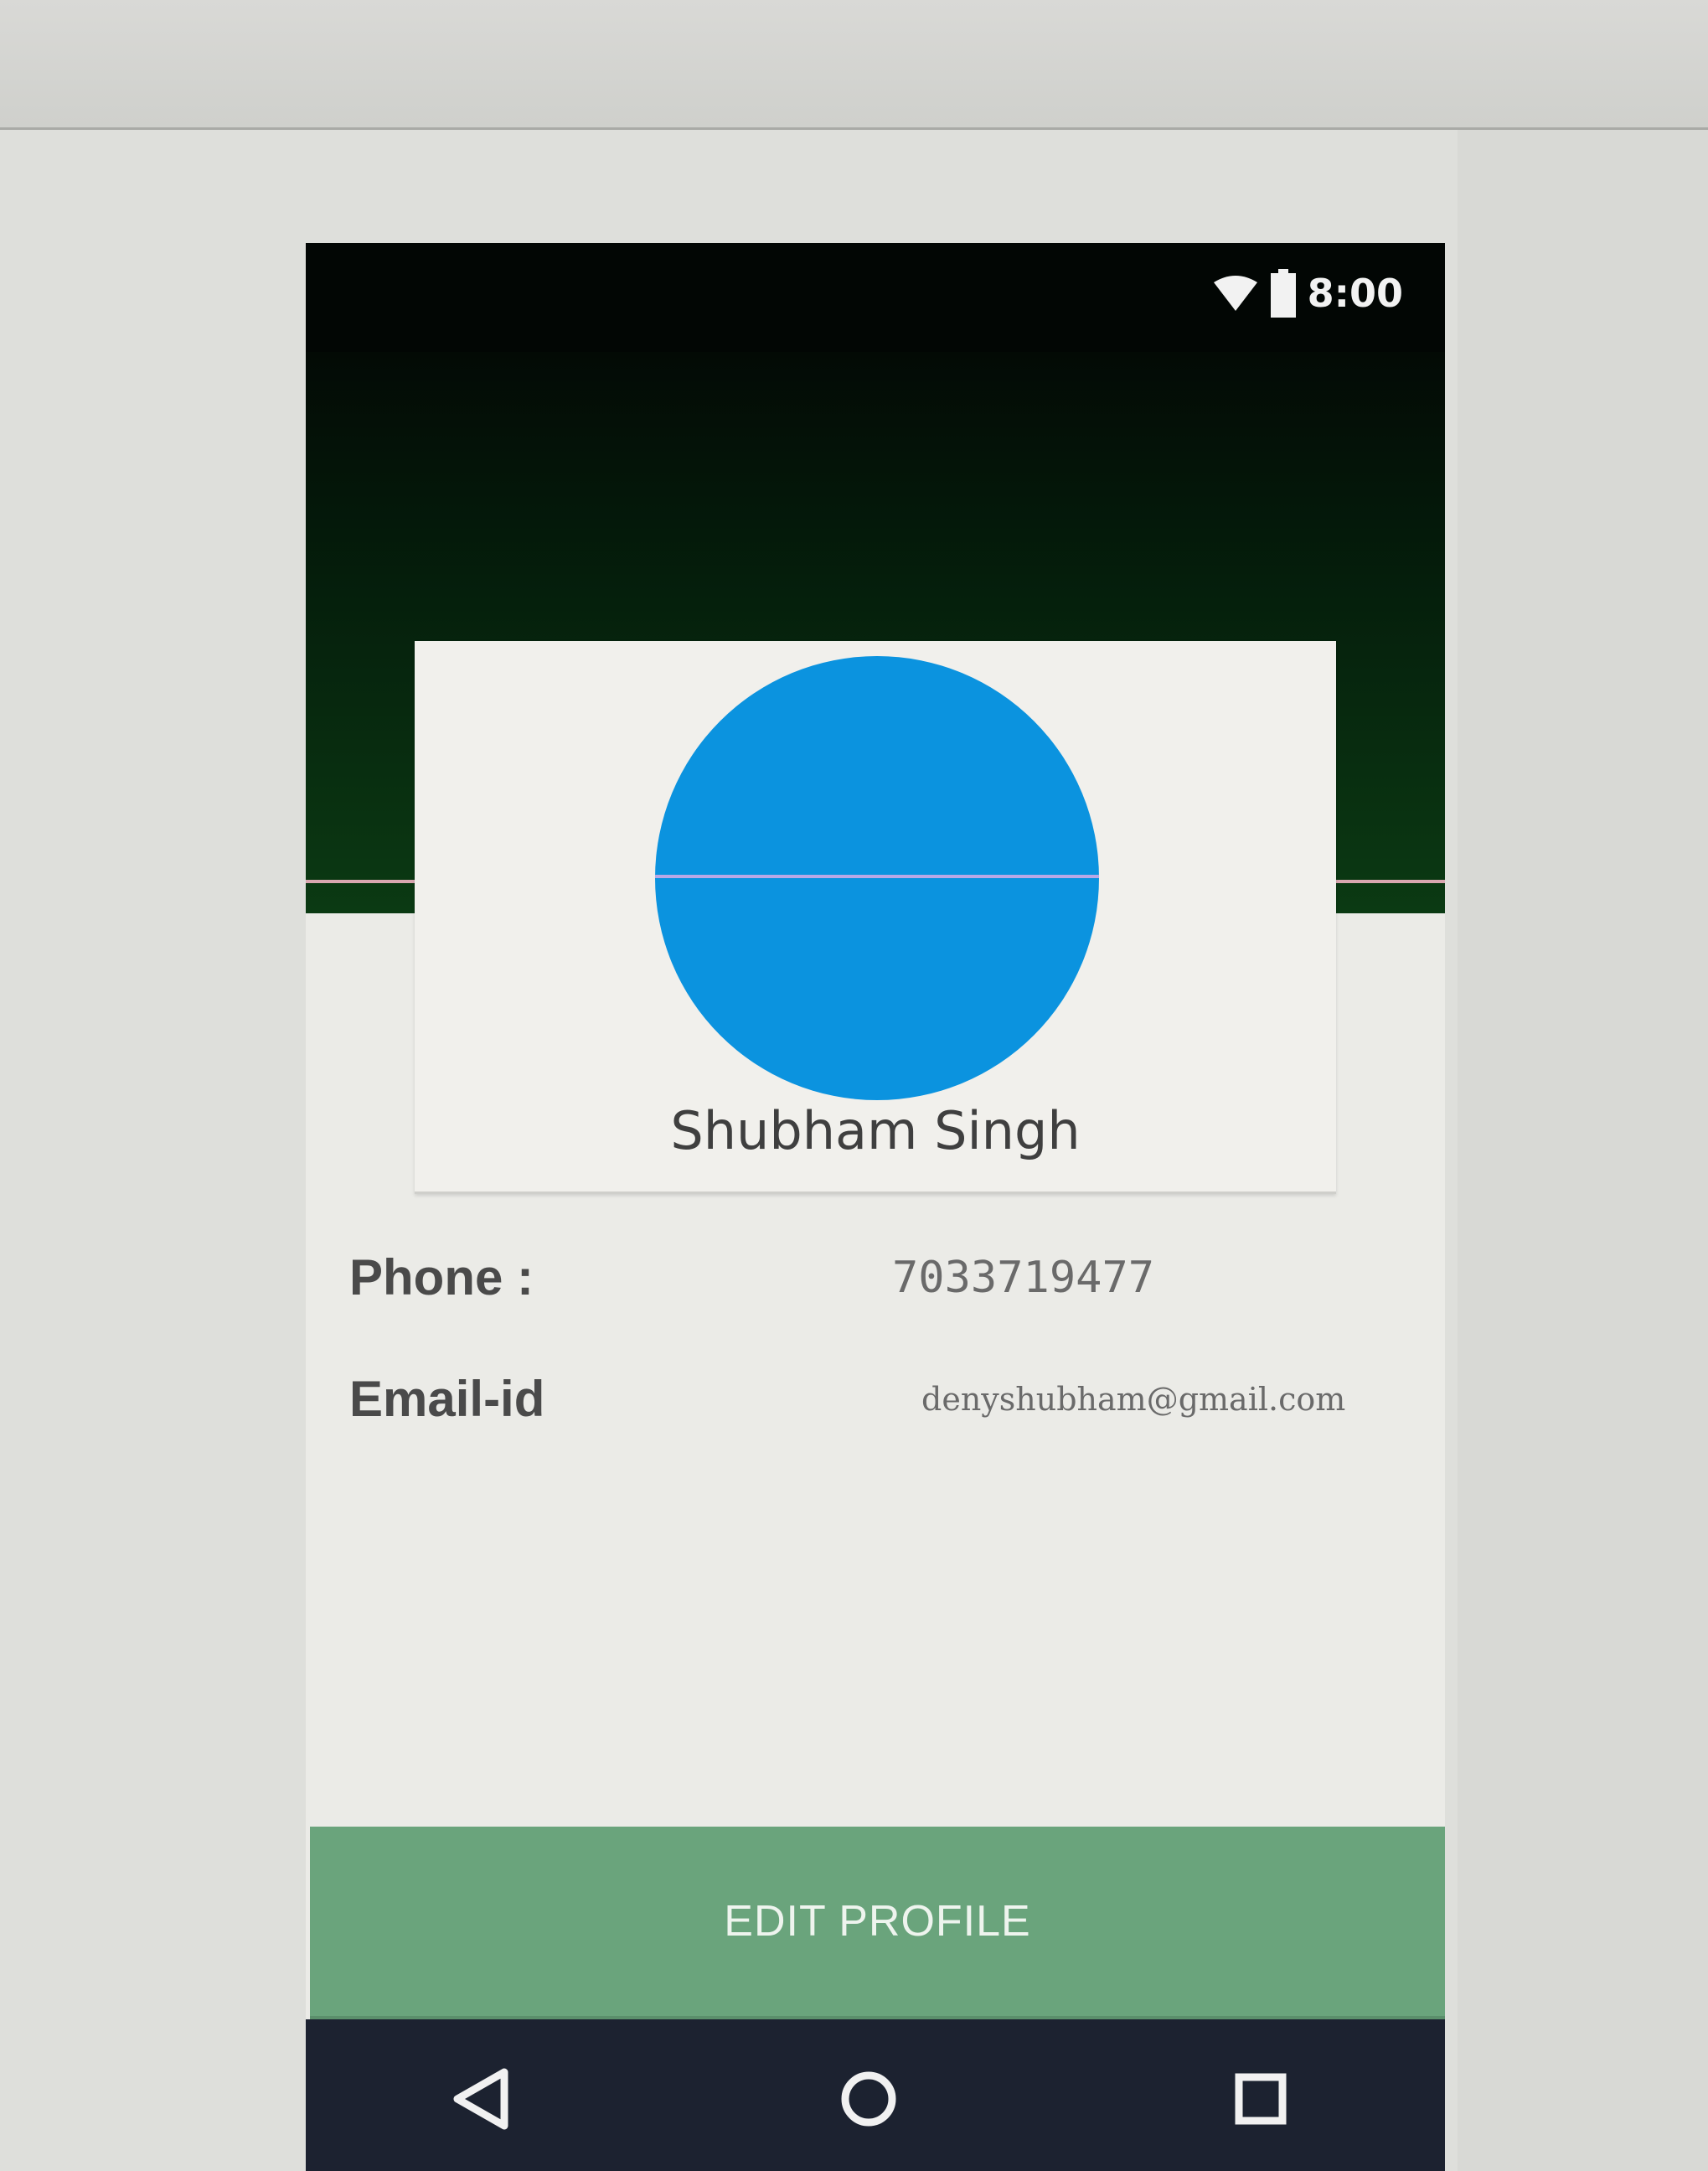 The width and height of the screenshot is (1708, 2171). What do you see at coordinates (1283, 293) in the screenshot?
I see `battery-icon` at bounding box center [1283, 293].